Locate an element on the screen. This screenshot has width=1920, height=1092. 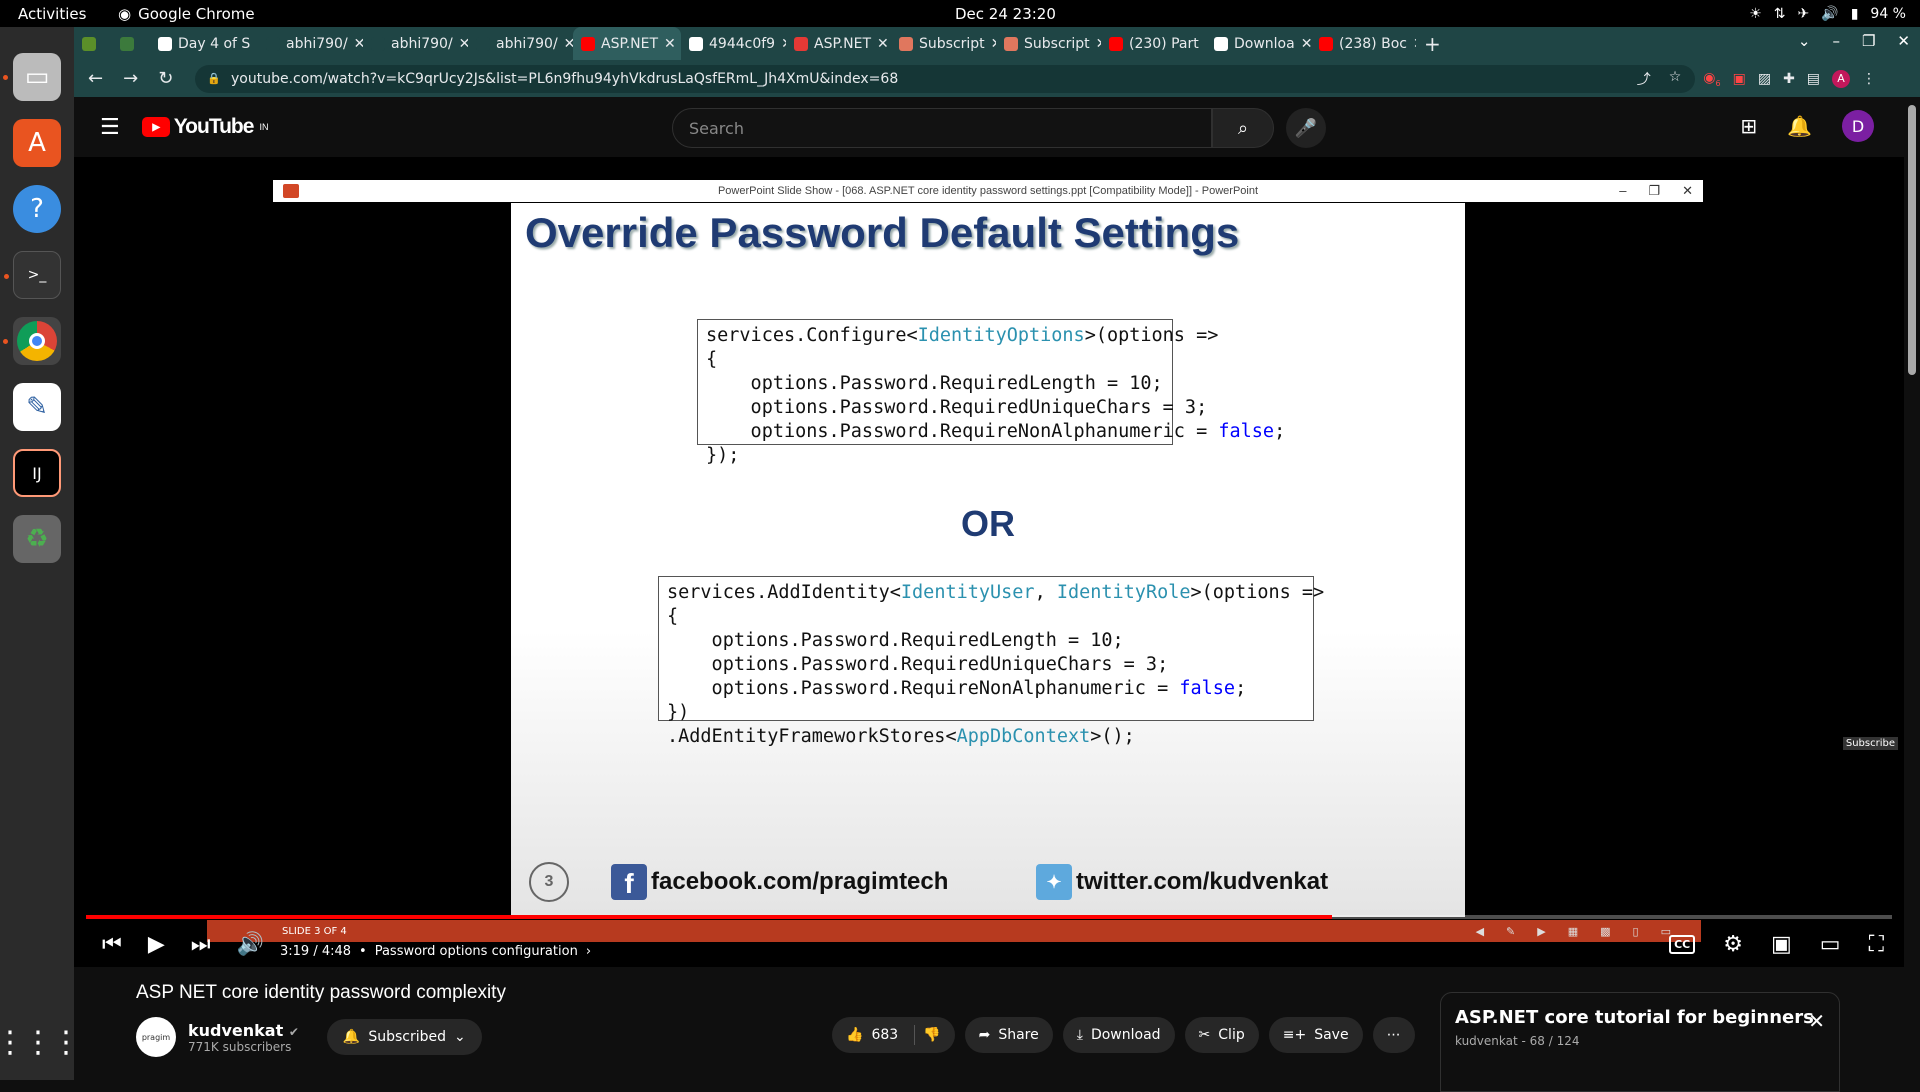
browser-tab: (230) Part✕ is located at coordinates (1153, 43).